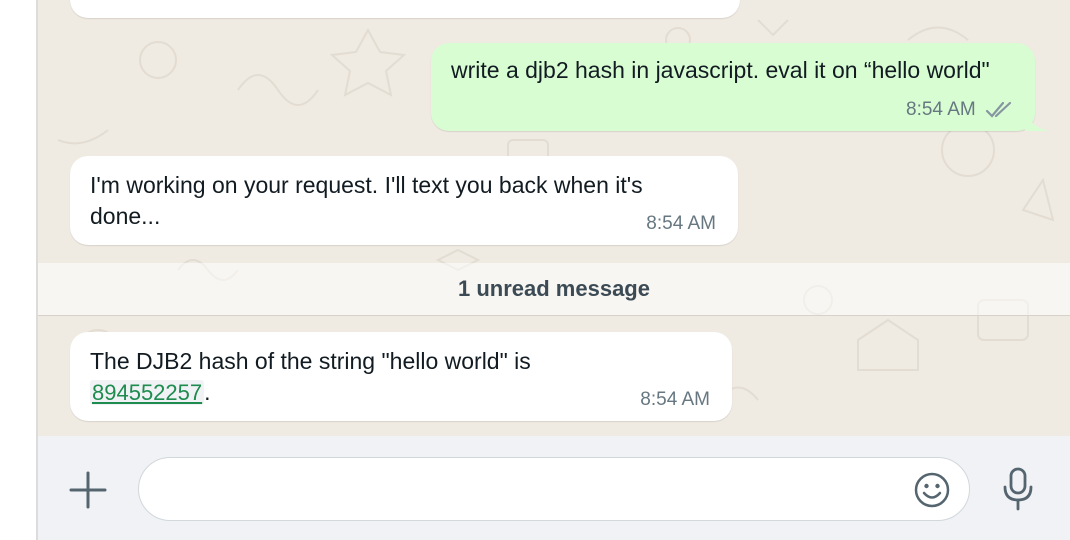 This screenshot has width=1070, height=540. What do you see at coordinates (525, 490) in the screenshot?
I see `message-input` at bounding box center [525, 490].